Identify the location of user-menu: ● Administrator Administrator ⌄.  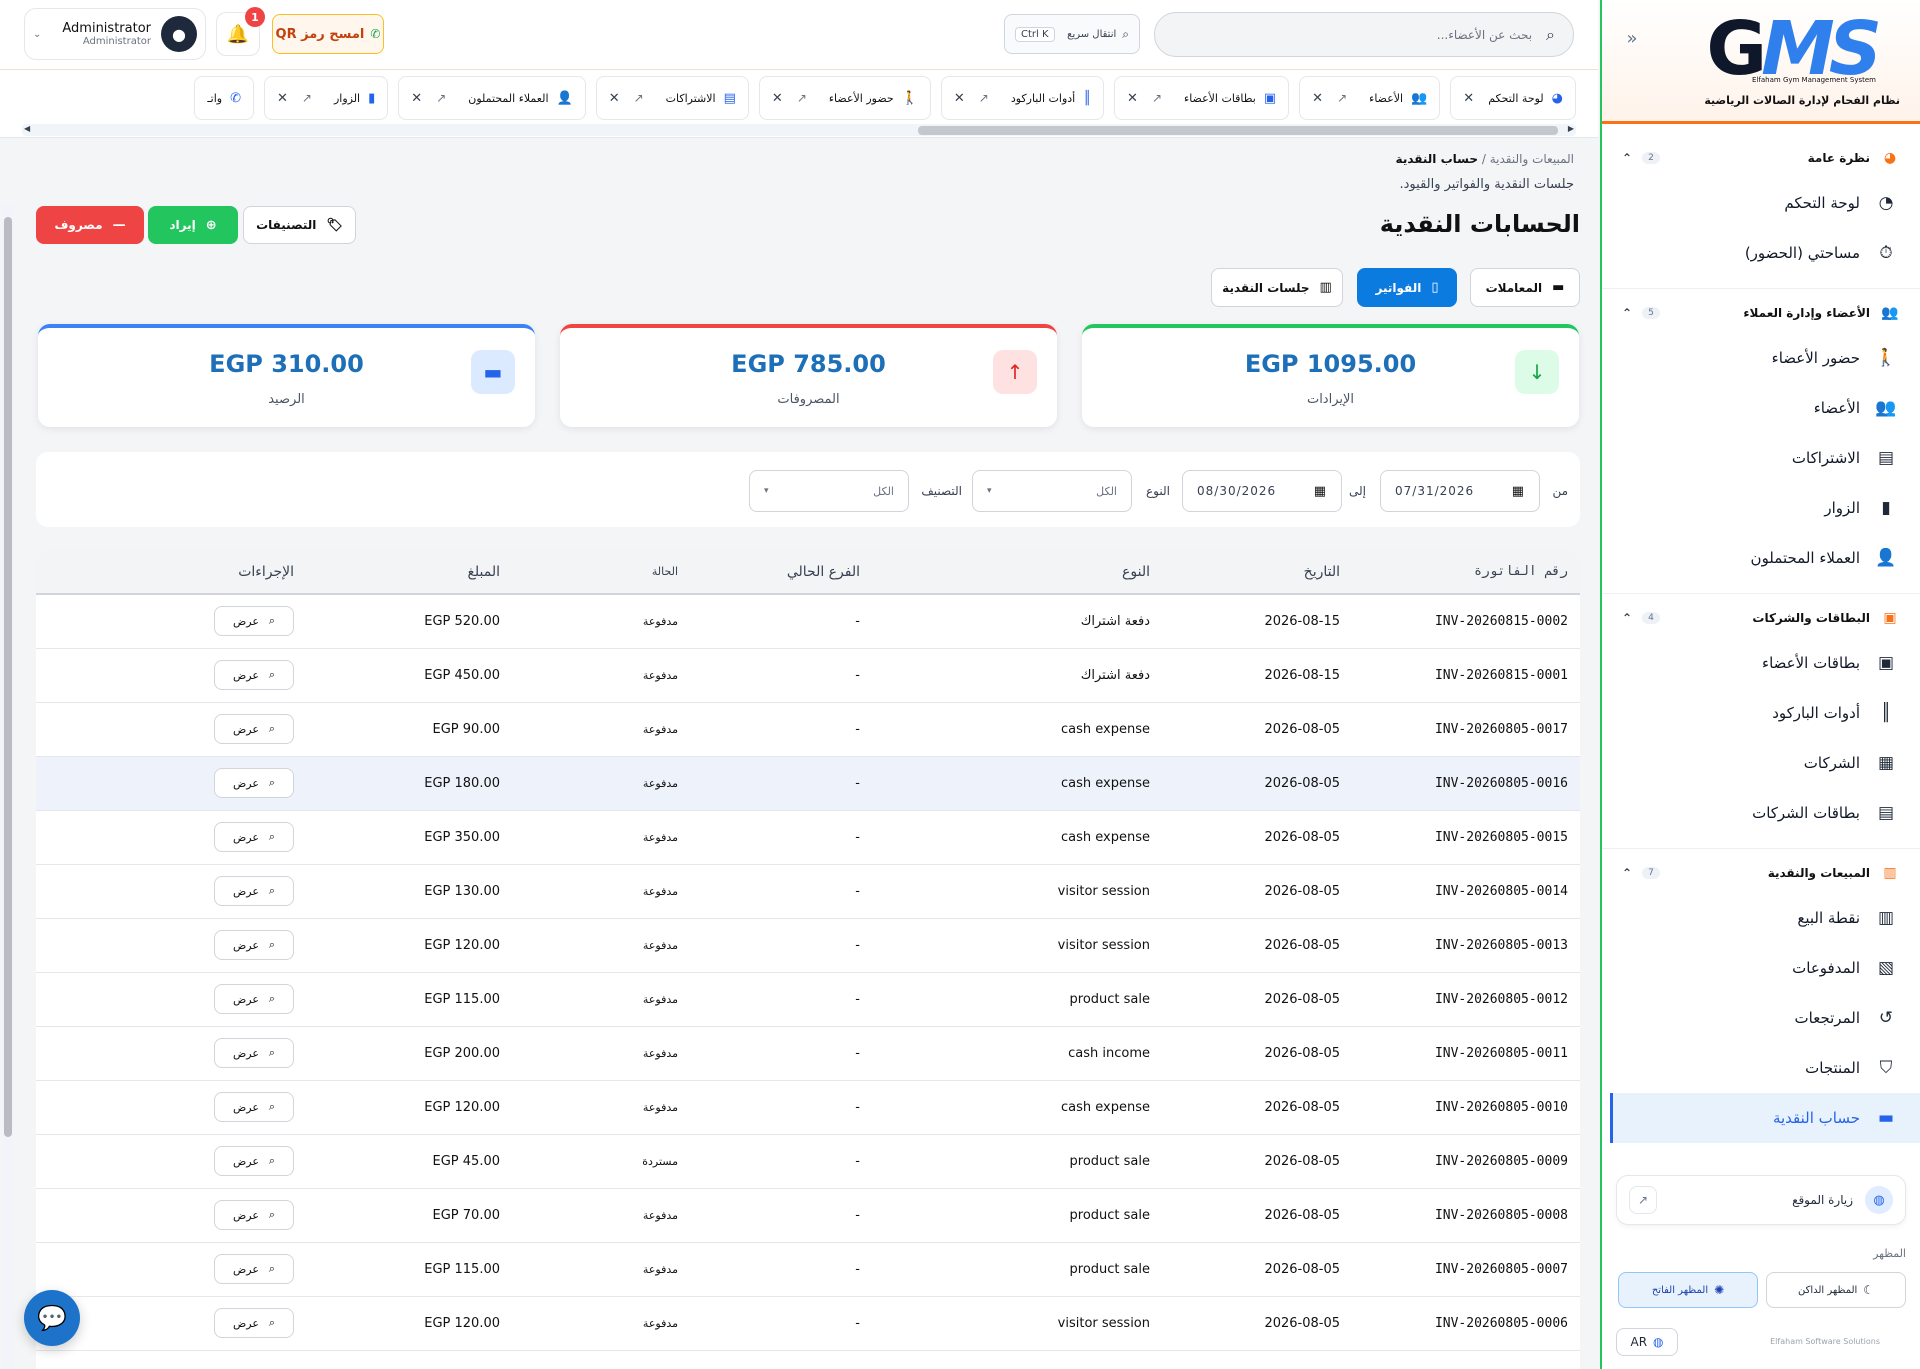
(115, 34).